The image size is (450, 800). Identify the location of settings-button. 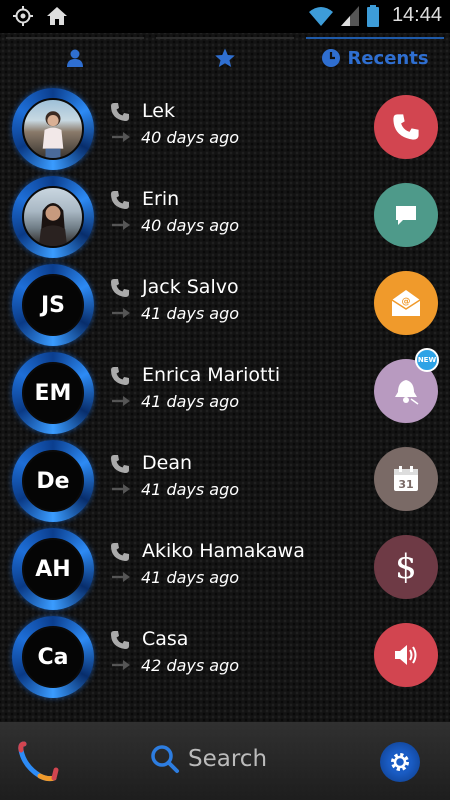
(400, 762).